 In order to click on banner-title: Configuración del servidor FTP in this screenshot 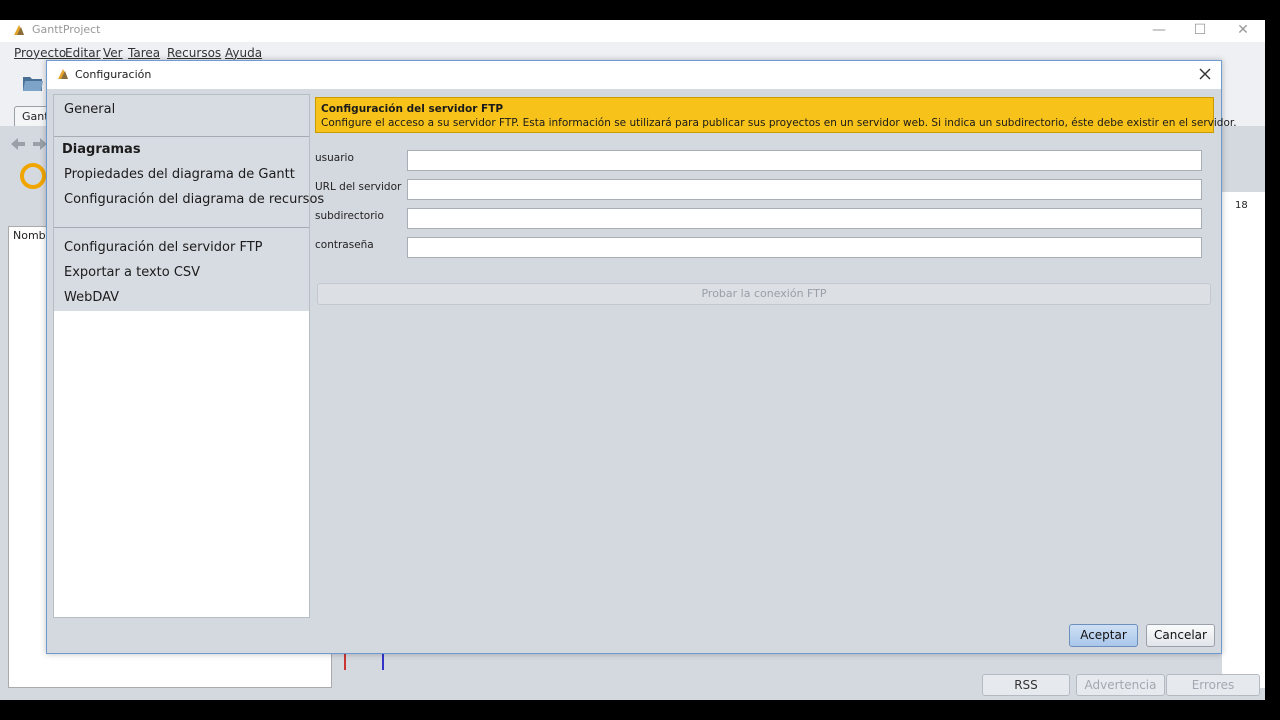, I will do `click(412, 109)`.